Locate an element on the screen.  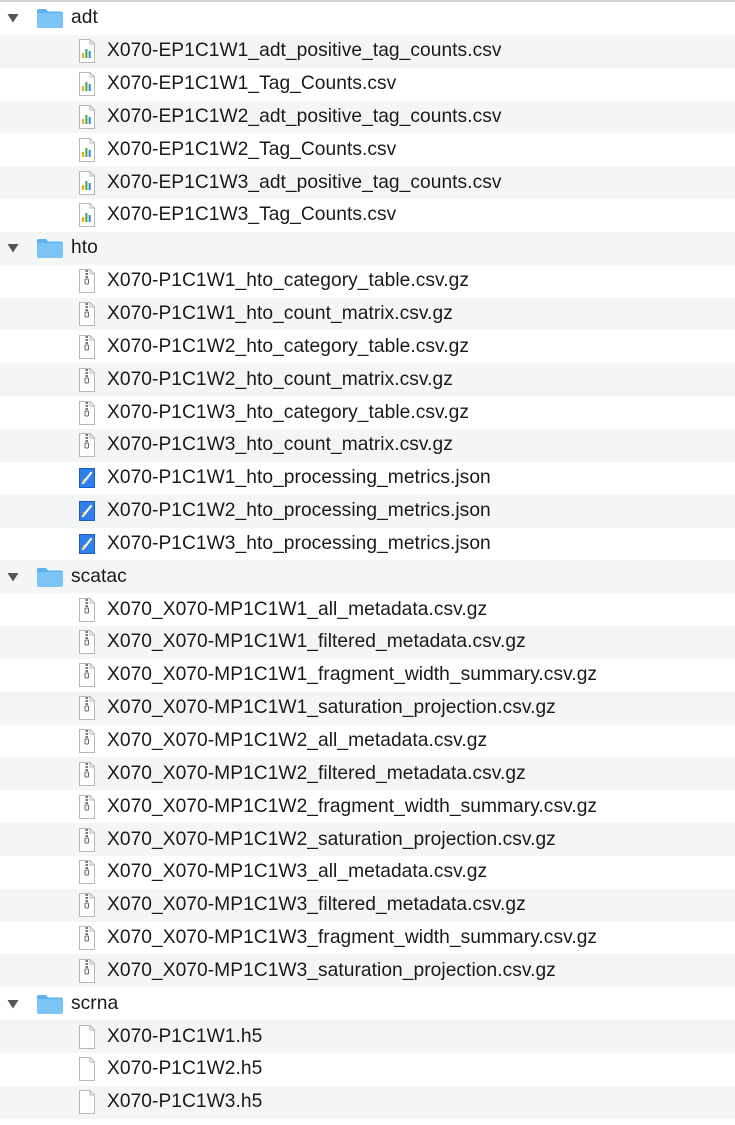
file-row: X070-P1C1W2_hto_category_table.csv.gz is located at coordinates (367, 346).